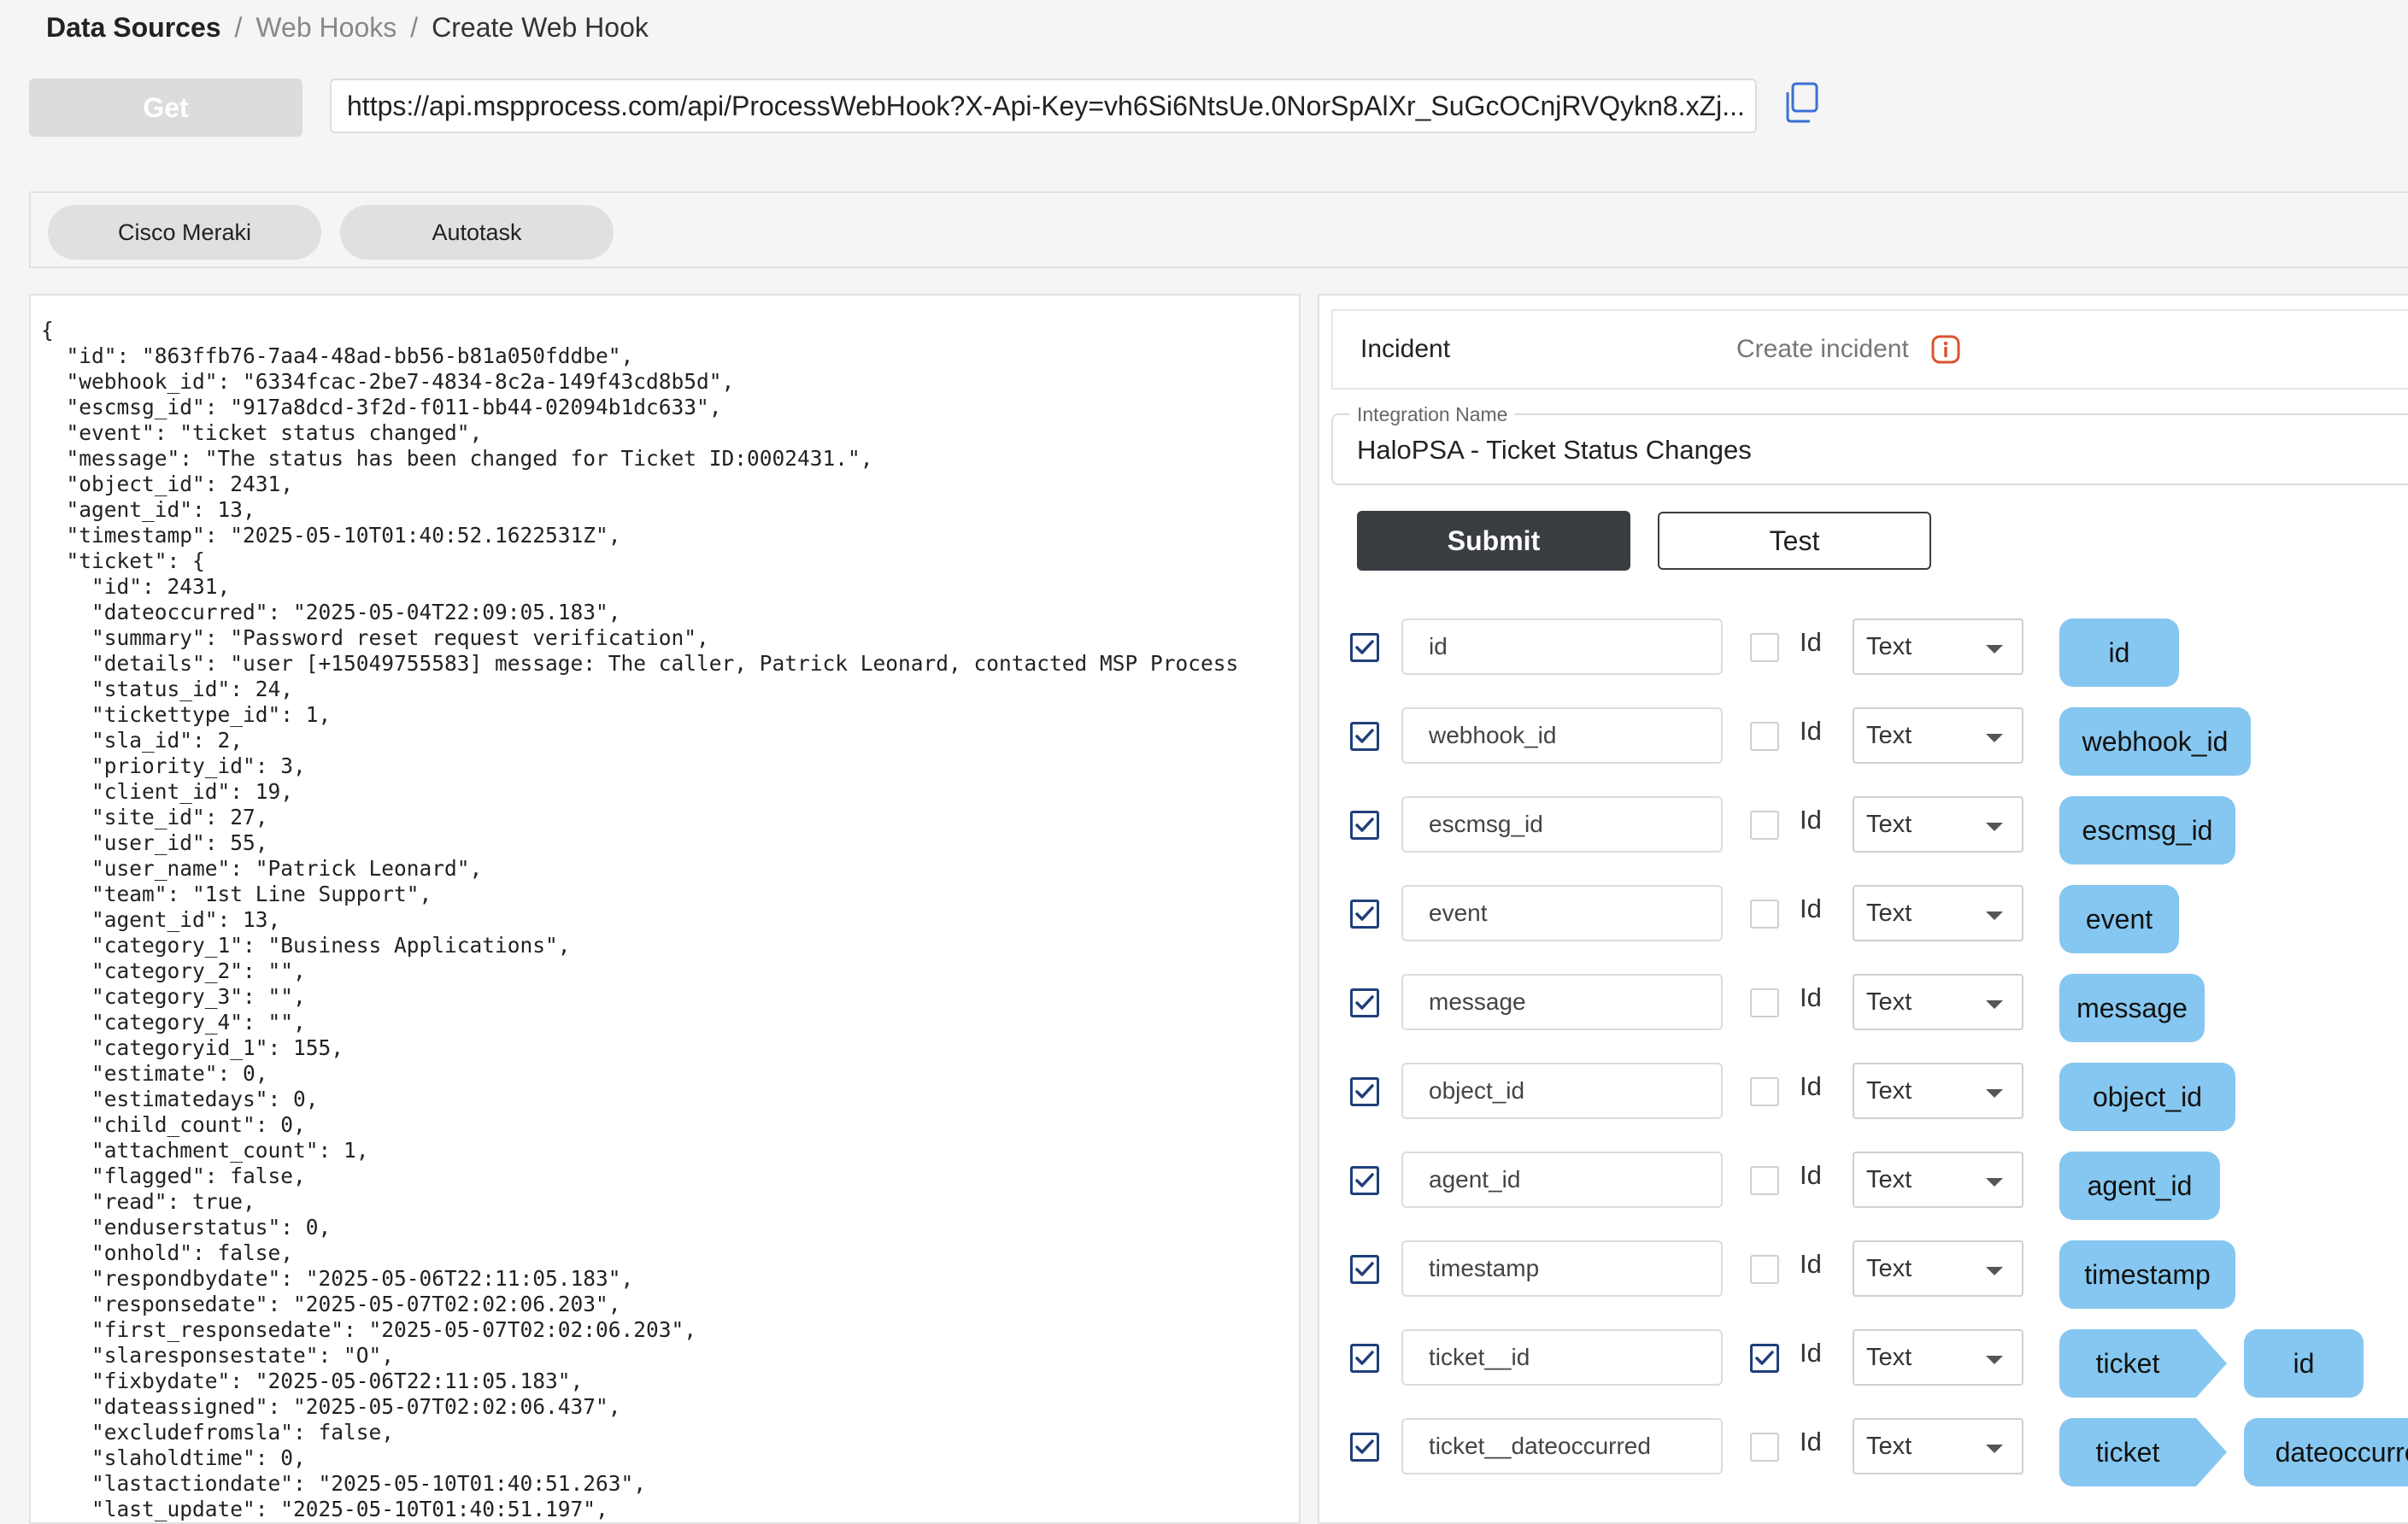 Image resolution: width=2408 pixels, height=1524 pixels. I want to click on incident-label: Incident, so click(1405, 349).